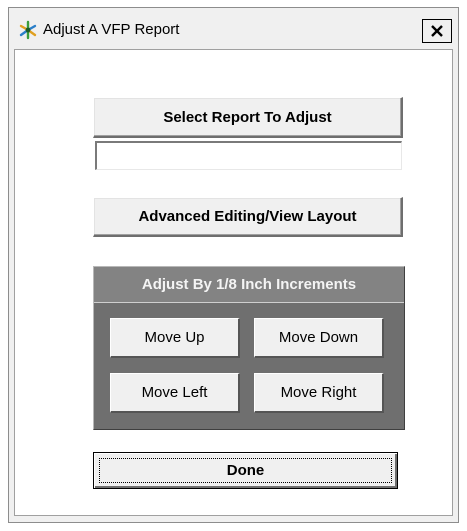 This screenshot has height=531, width=467. What do you see at coordinates (319, 393) in the screenshot?
I see `move-right-button: Move Right` at bounding box center [319, 393].